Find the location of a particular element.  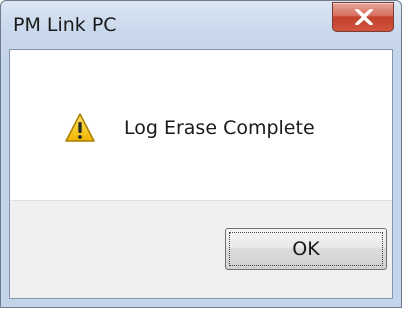

close-x-icon is located at coordinates (364, 17).